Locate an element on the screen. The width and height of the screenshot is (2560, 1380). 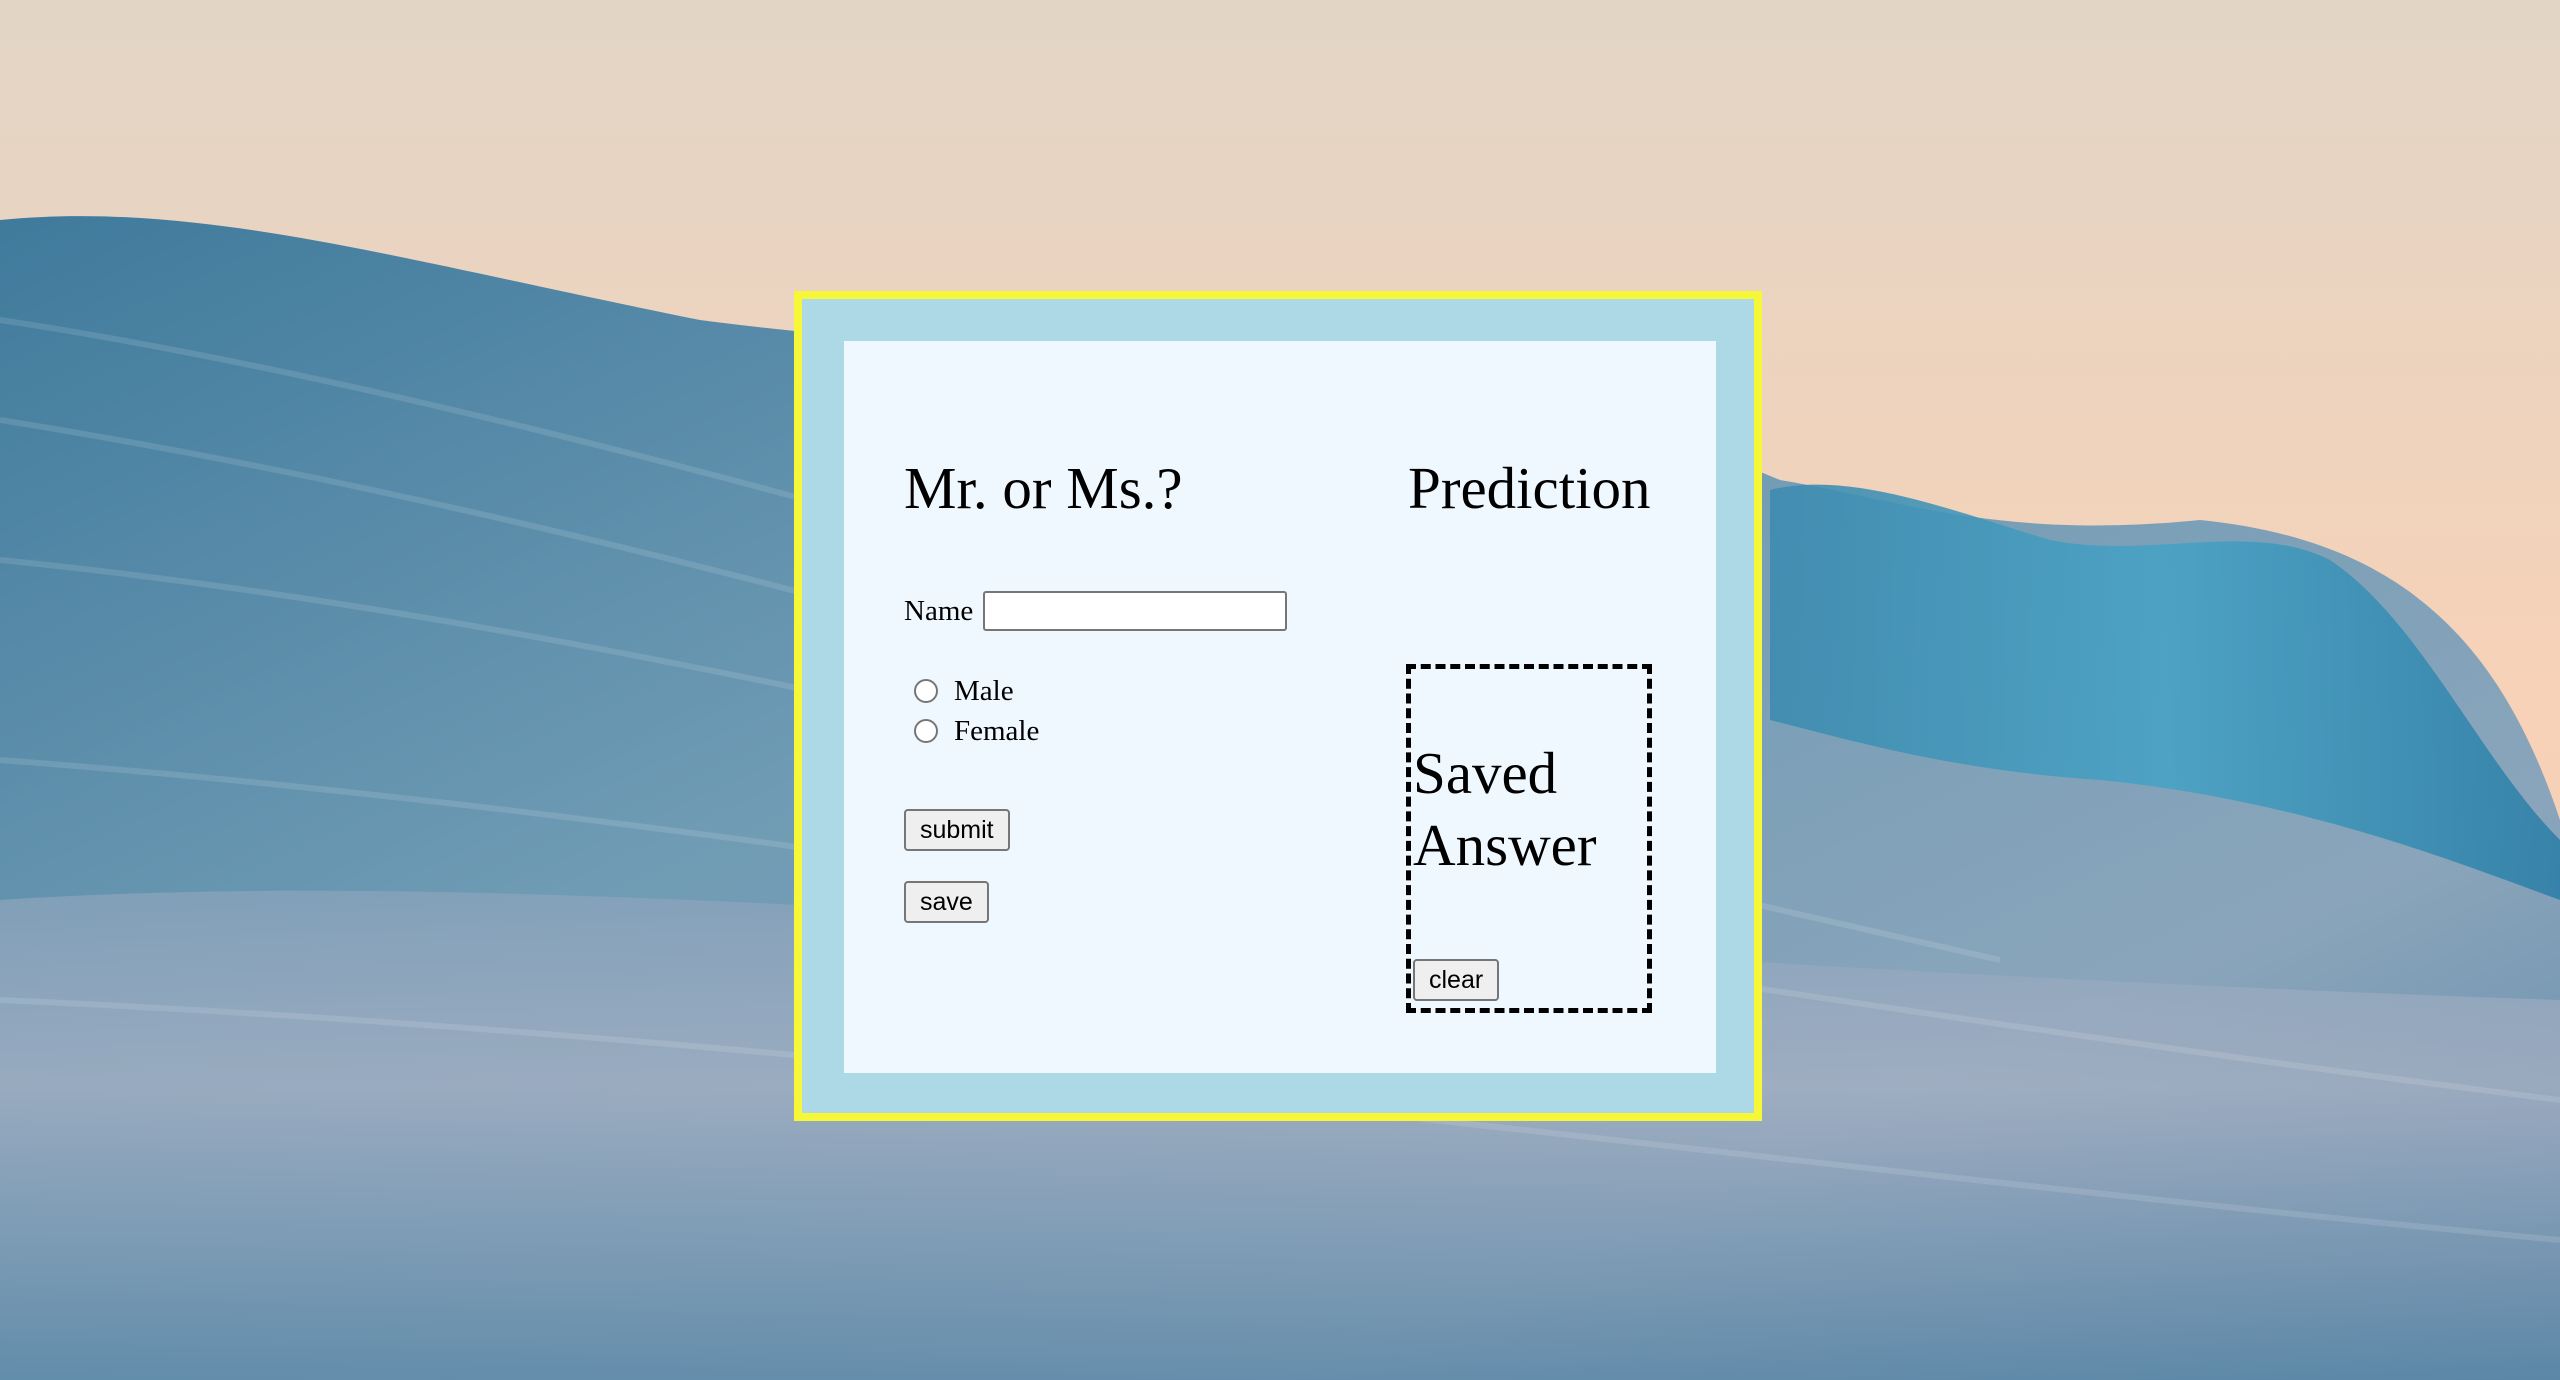
gender-radio-group: Male Female is located at coordinates (976, 711).